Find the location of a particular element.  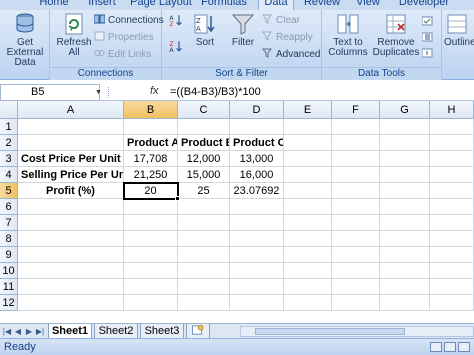

properties-button: Properties is located at coordinates (124, 38).